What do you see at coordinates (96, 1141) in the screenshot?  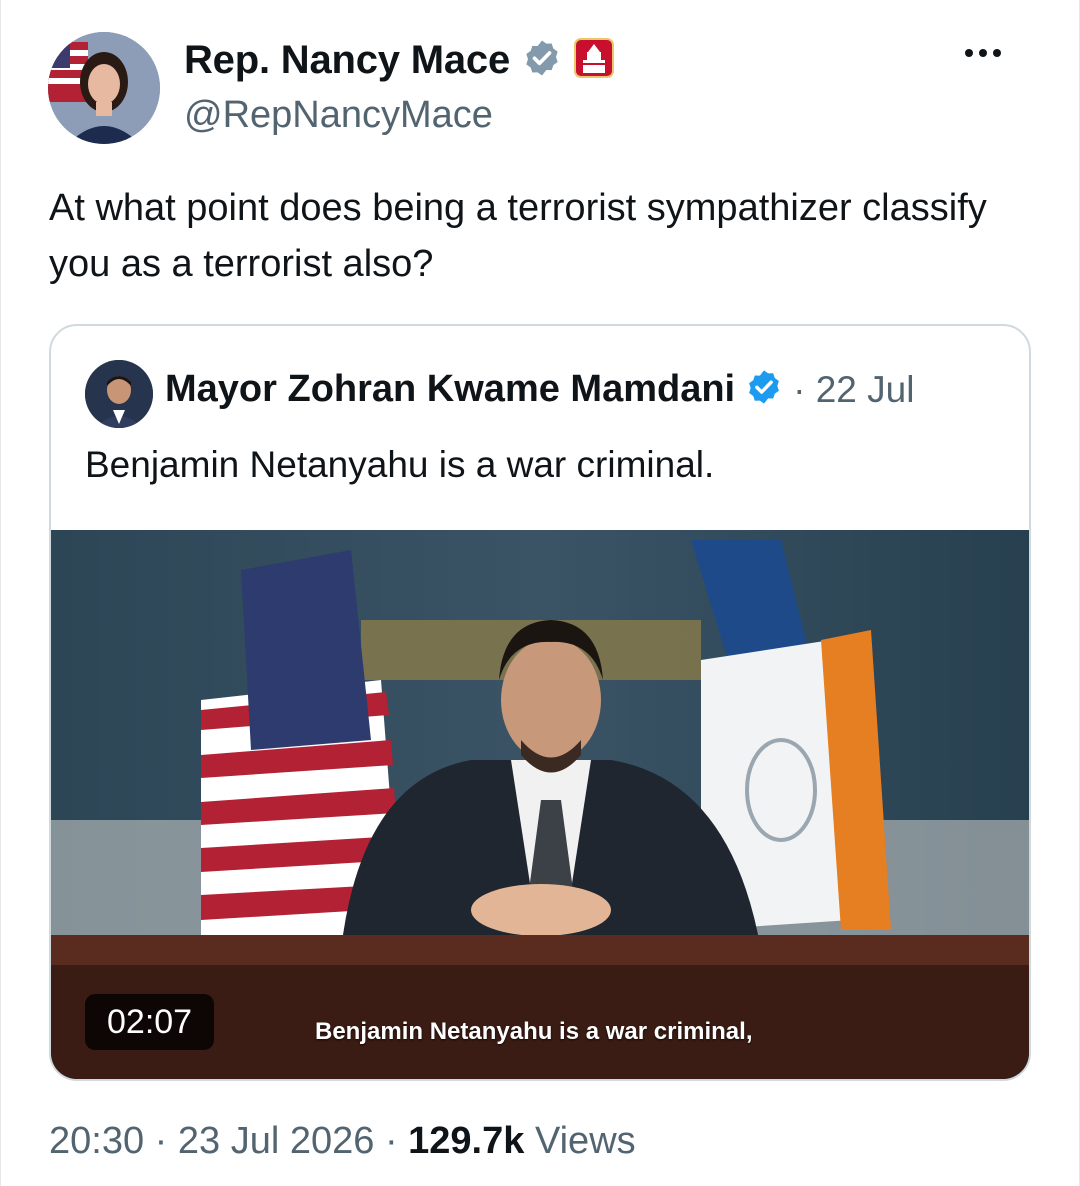 I see `tweet-time: 20:30` at bounding box center [96, 1141].